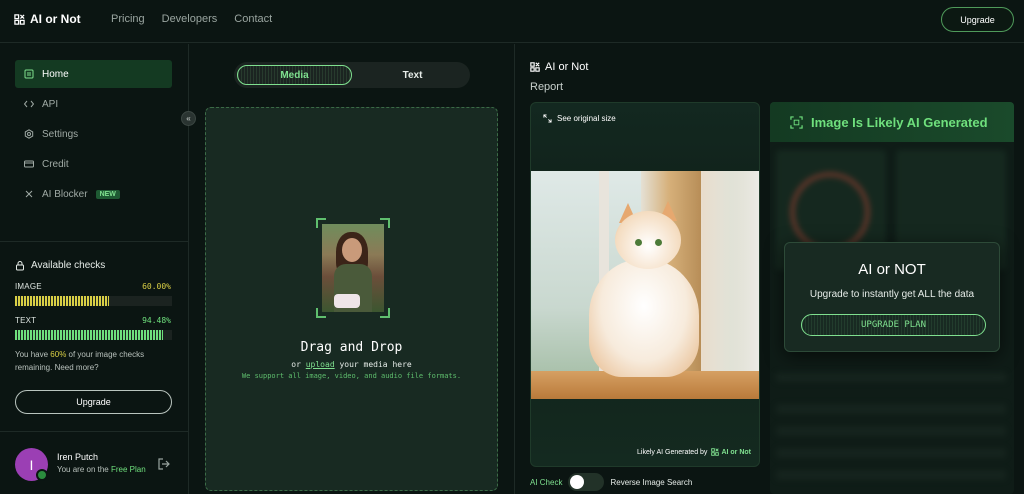 Image resolution: width=1024 pixels, height=494 pixels. I want to click on sidebar-item-label: AI Blocker, so click(65, 194).